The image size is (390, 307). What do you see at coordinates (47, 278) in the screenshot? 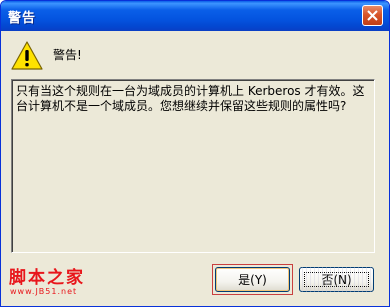
I see `watermark-site-name: 脚本之家` at bounding box center [47, 278].